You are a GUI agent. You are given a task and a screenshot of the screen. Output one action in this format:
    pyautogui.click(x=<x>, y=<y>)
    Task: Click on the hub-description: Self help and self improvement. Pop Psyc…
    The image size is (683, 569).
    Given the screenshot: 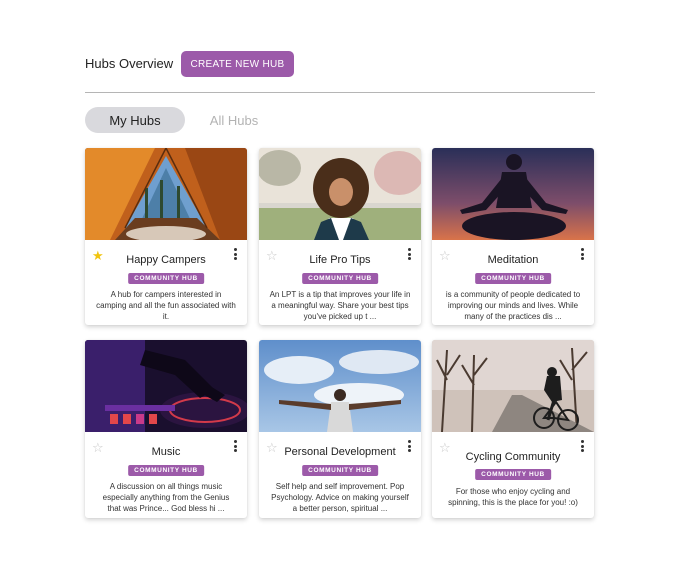 What is the action you would take?
    pyautogui.click(x=340, y=497)
    